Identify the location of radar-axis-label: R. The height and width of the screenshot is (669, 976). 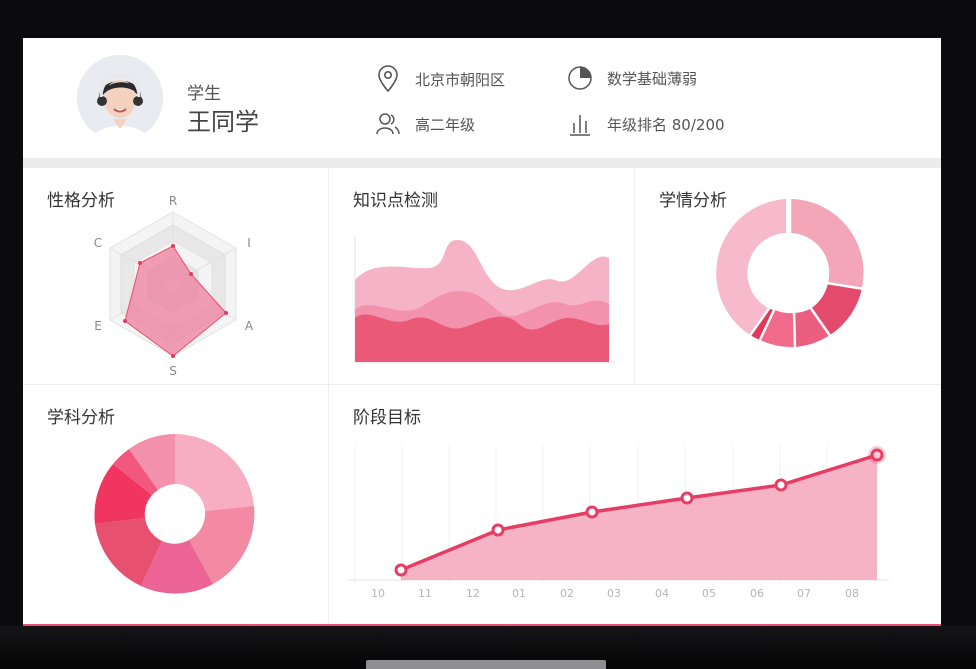
(173, 201).